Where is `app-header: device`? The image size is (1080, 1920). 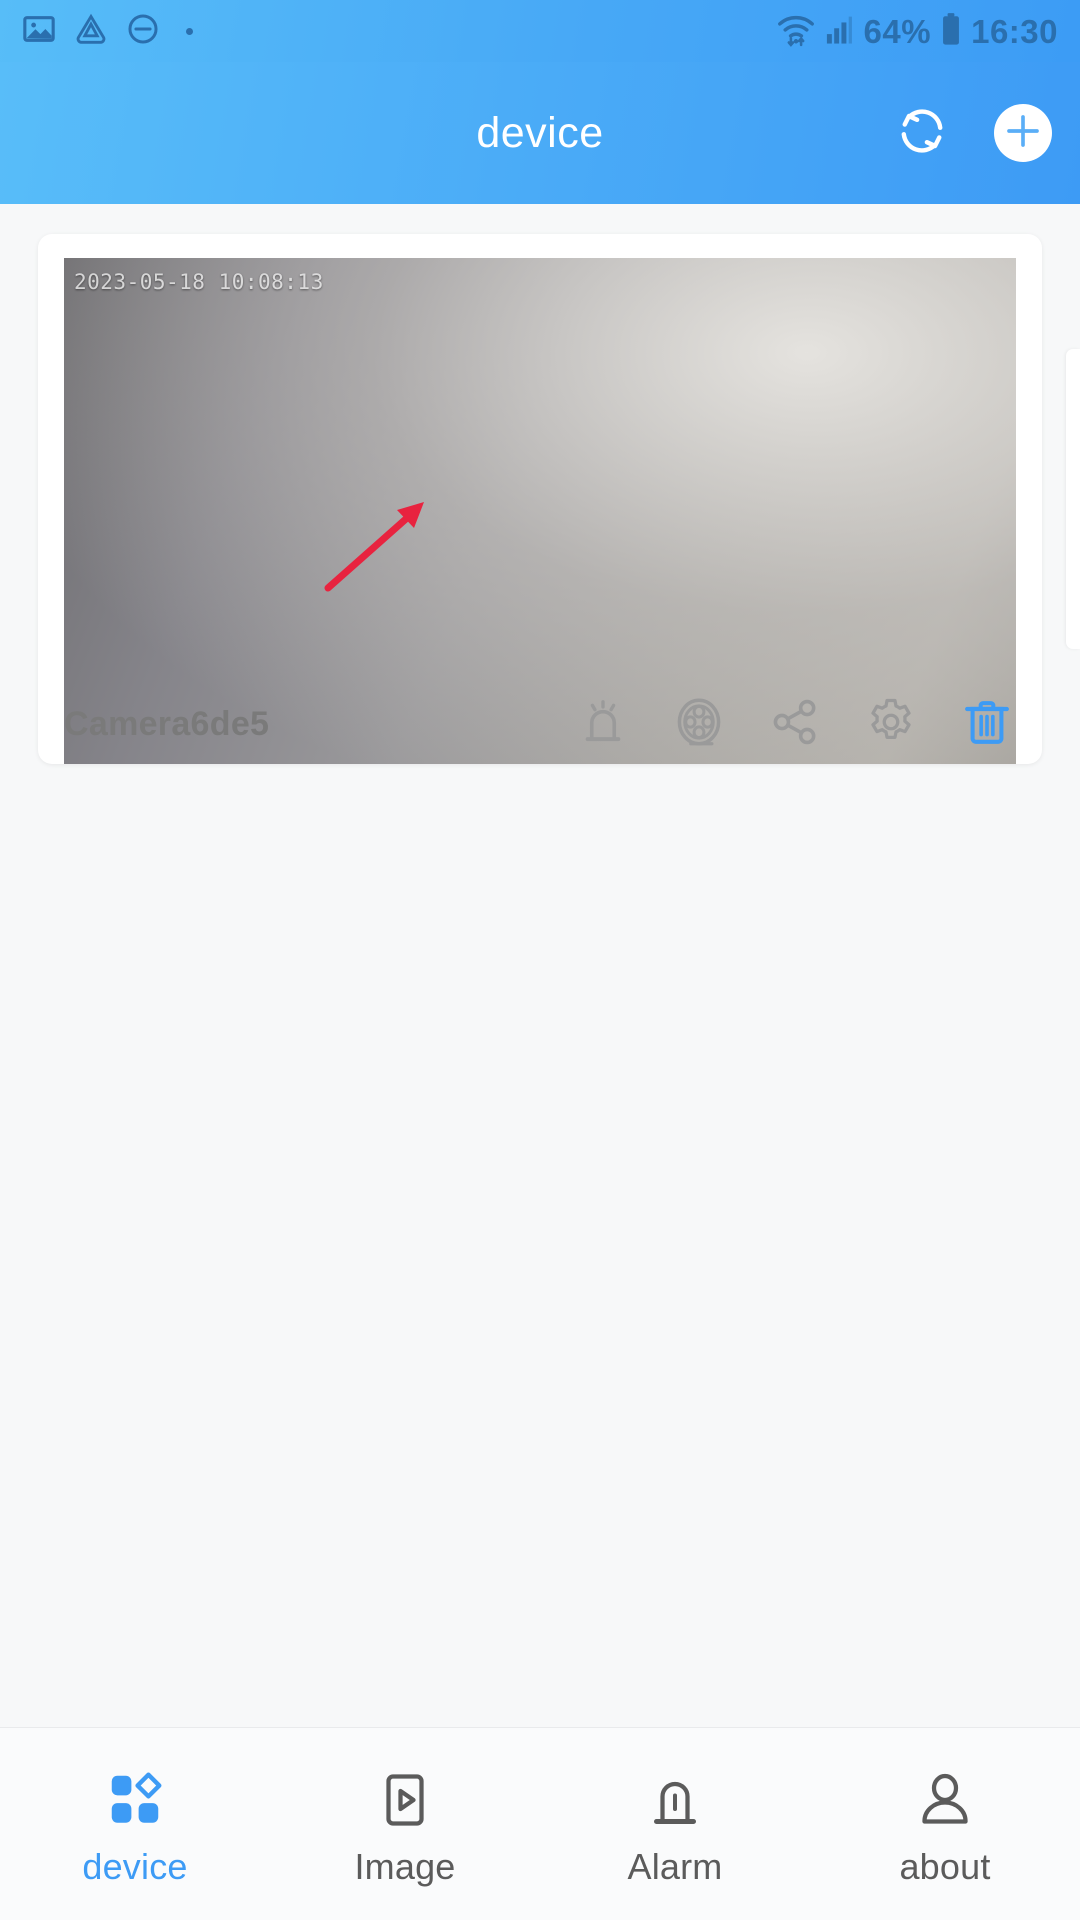
app-header: device is located at coordinates (540, 133).